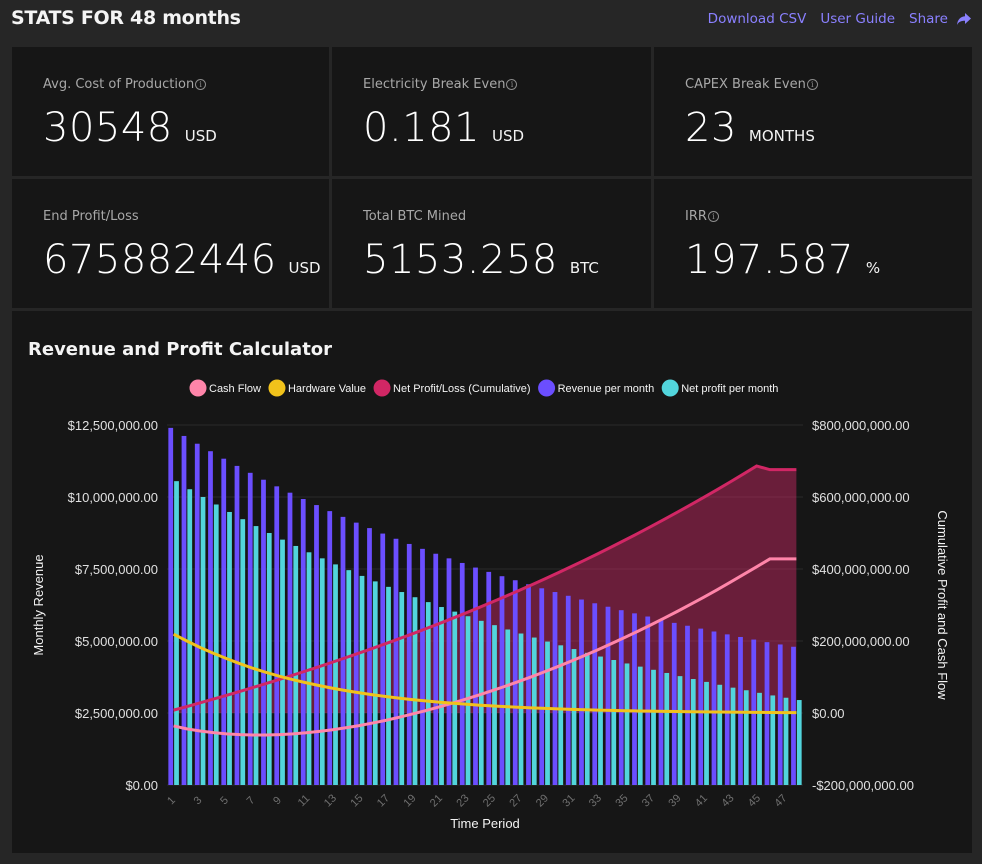 This screenshot has height=864, width=982. I want to click on share-link: Share, so click(928, 19).